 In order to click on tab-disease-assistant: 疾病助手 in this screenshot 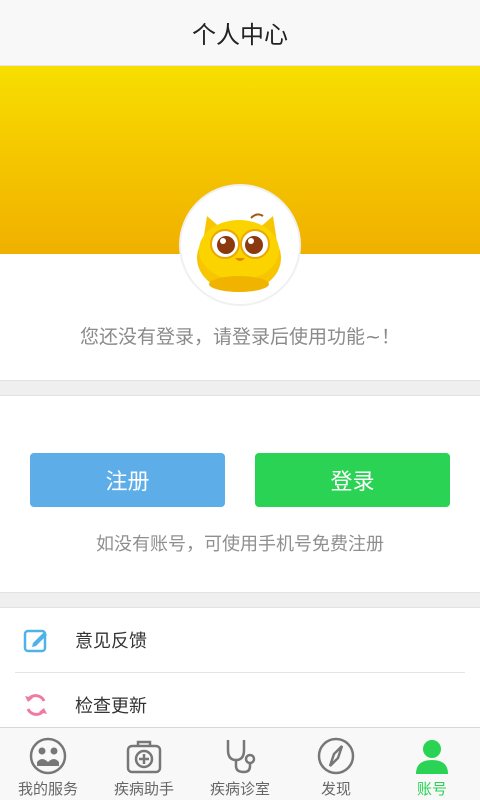, I will do `click(144, 764)`.